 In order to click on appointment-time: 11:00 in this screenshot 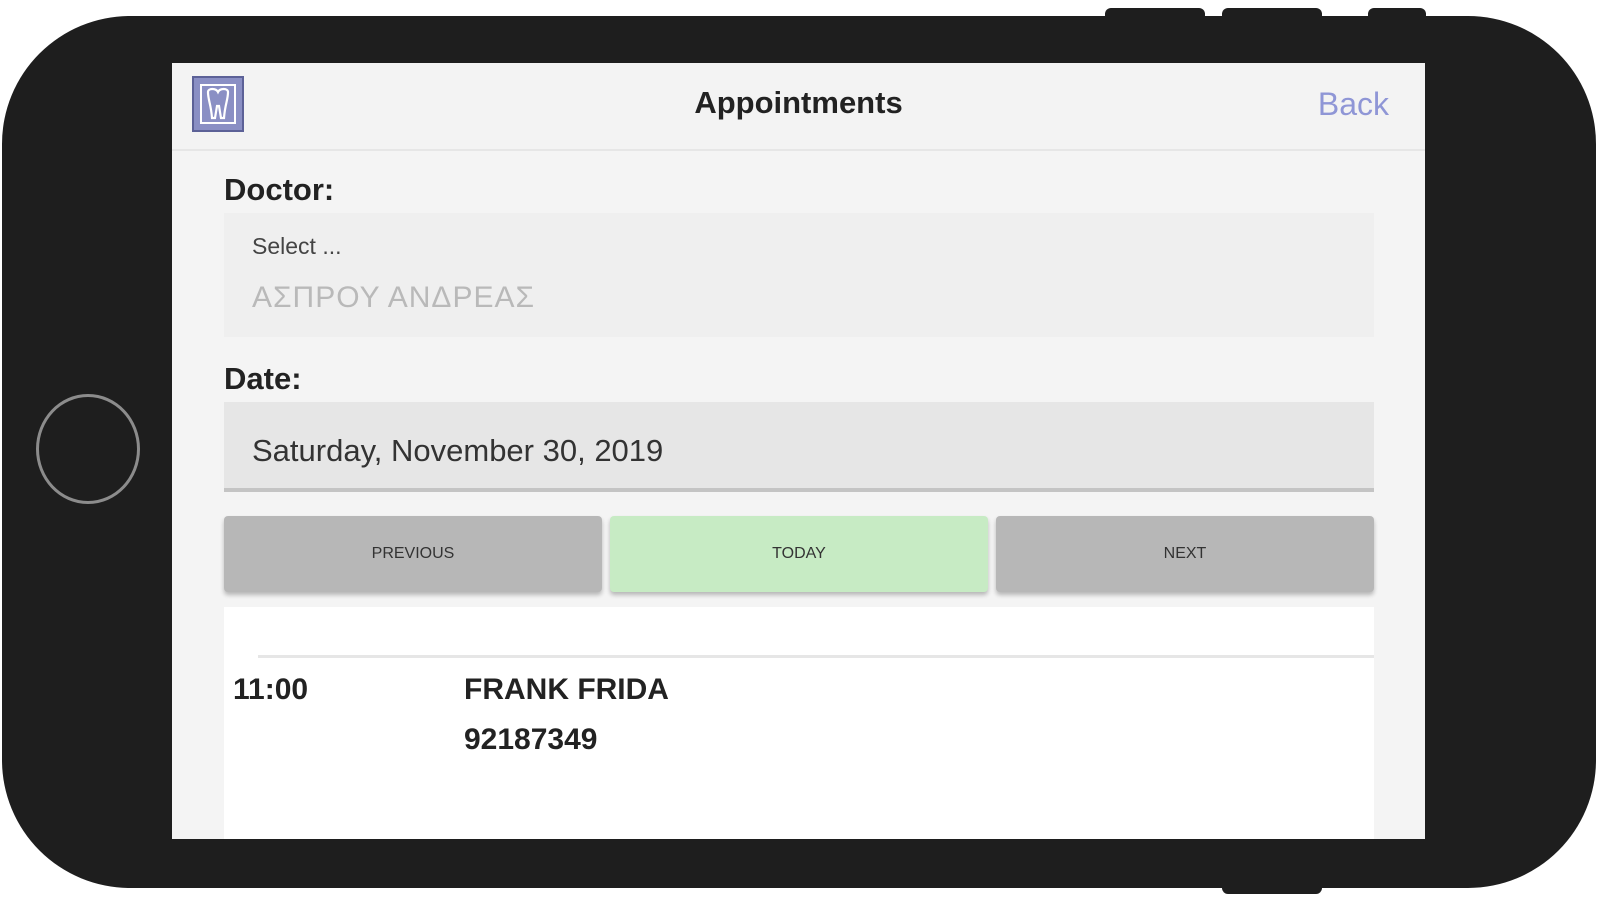, I will do `click(271, 689)`.